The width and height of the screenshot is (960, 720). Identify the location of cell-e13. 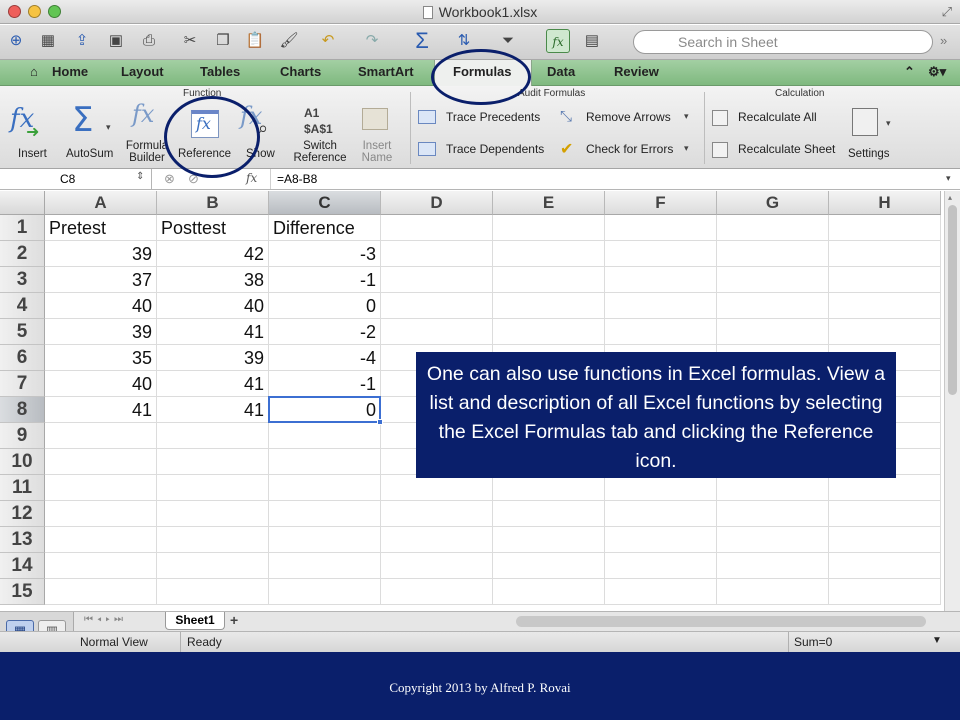
(549, 540).